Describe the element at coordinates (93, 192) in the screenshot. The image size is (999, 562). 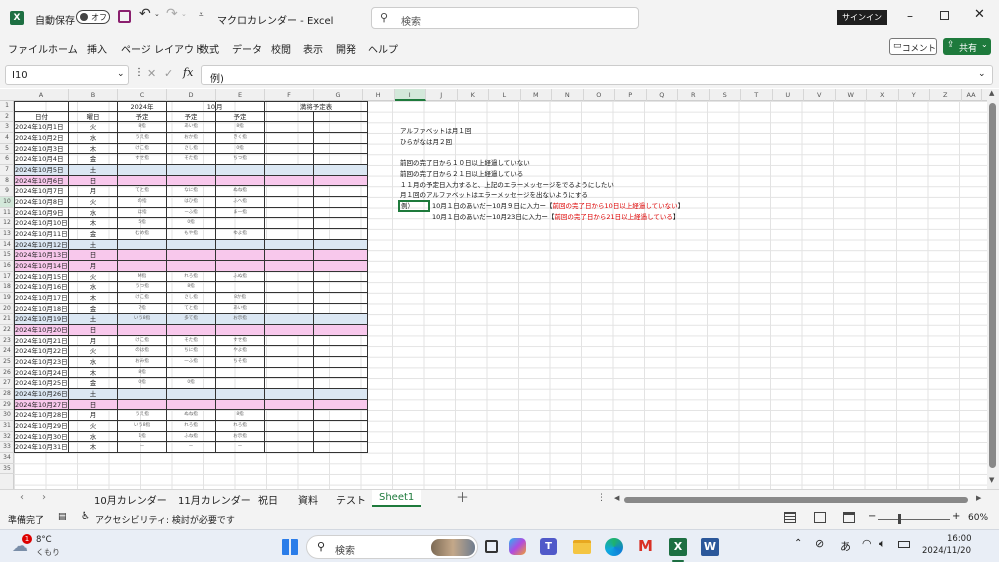
I see `weekday-cell: 月` at that location.